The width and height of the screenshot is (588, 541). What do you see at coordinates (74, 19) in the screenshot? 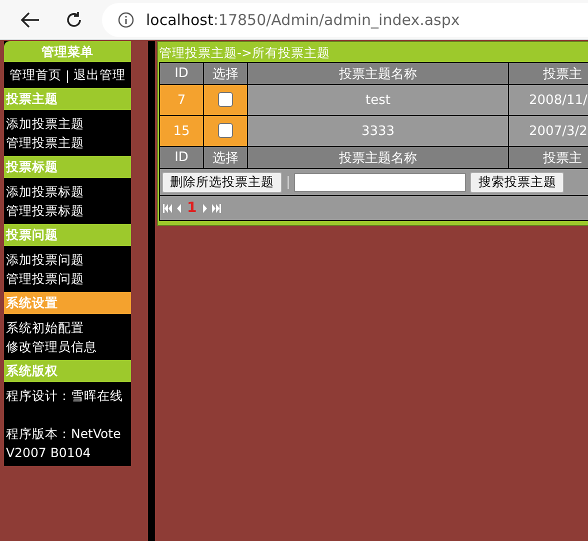
I see `reload-icon` at bounding box center [74, 19].